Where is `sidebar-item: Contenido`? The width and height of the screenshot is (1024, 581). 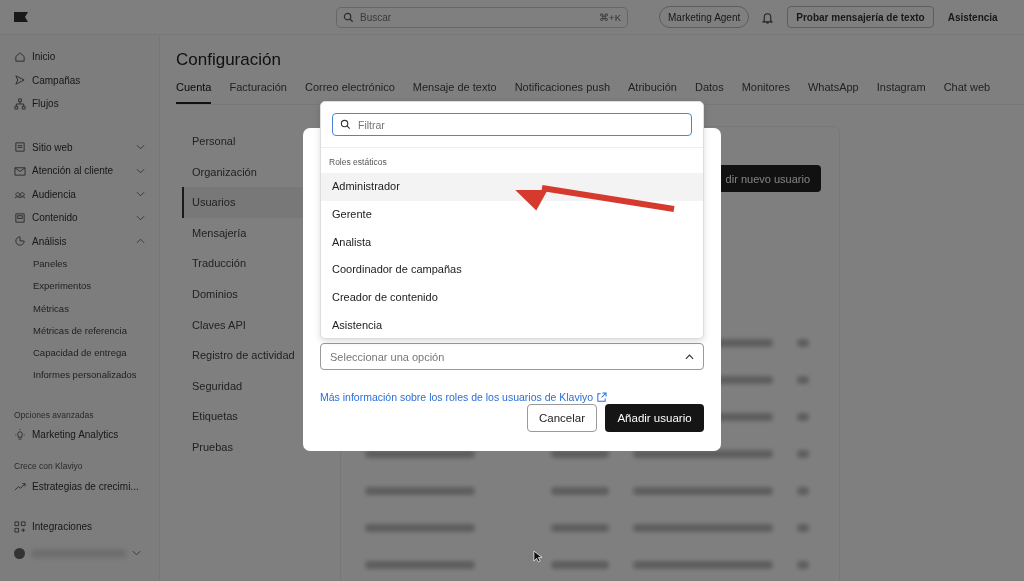
sidebar-item: Contenido is located at coordinates (86, 218).